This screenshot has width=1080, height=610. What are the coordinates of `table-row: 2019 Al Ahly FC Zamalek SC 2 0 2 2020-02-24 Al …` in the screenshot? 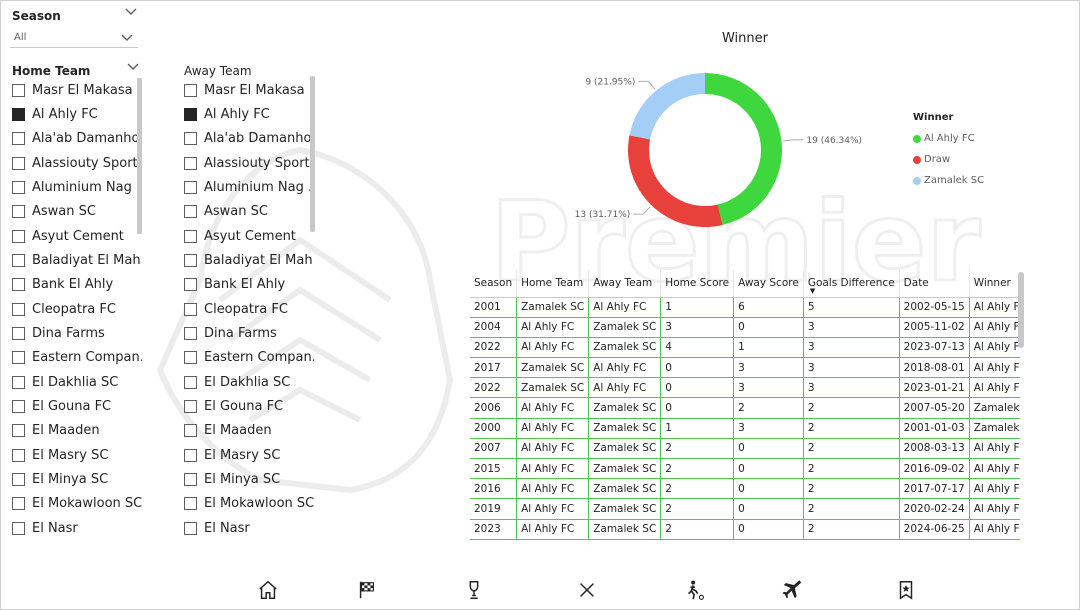 It's located at (745, 509).